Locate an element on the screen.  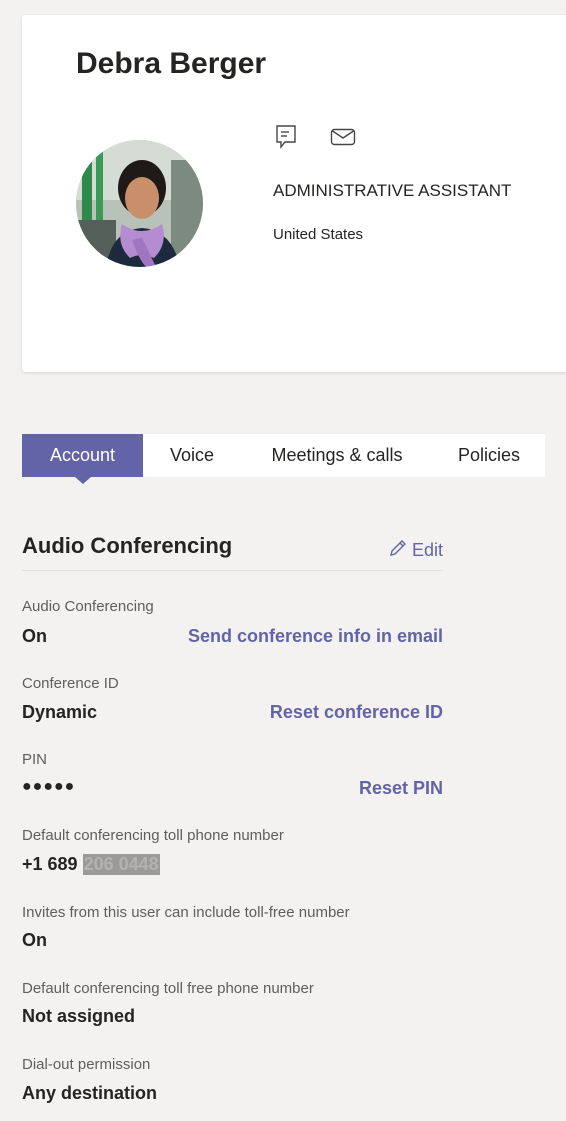
pin-value: ●●●●● is located at coordinates (49, 786).